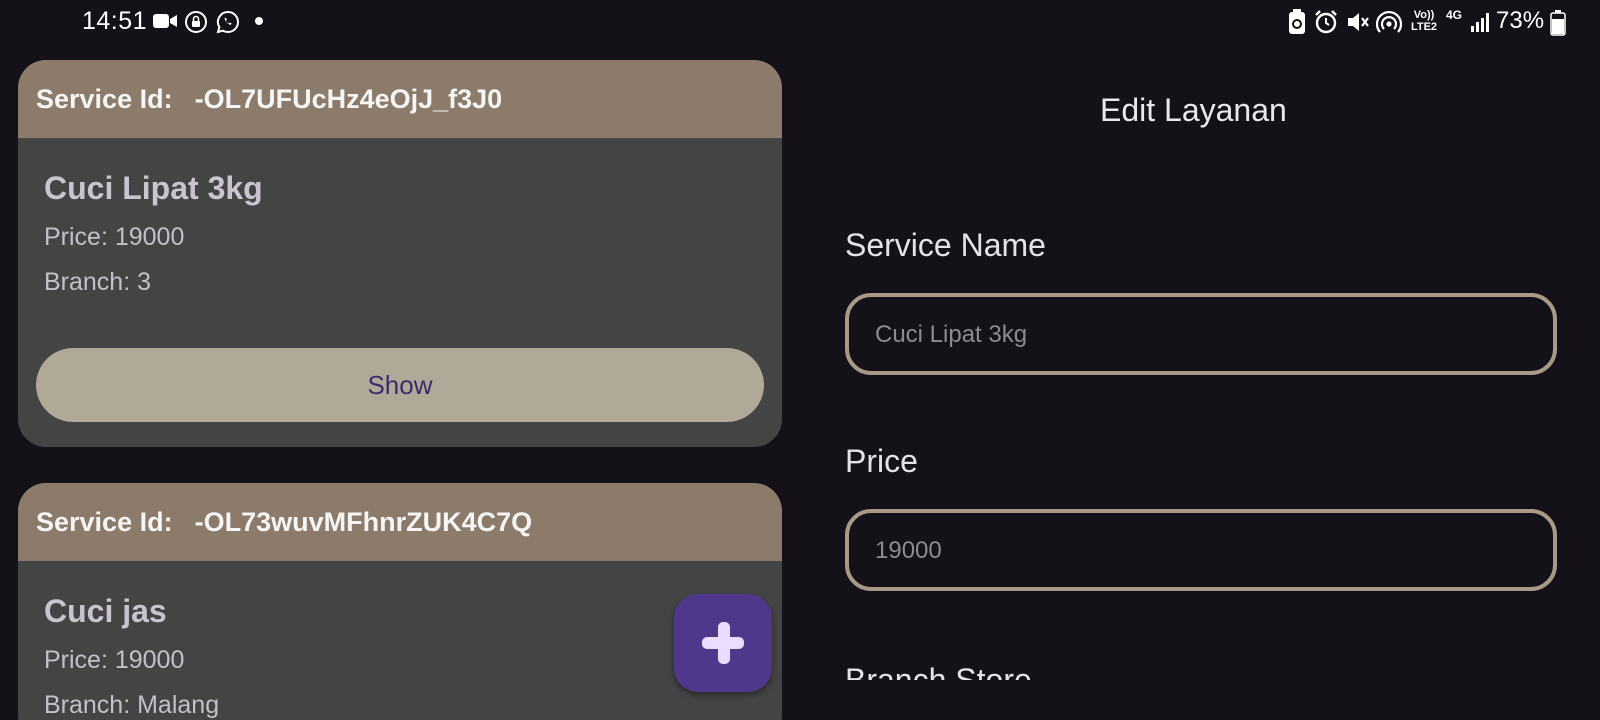 The image size is (1600, 720). I want to click on service-id-value: -OL73wuvMFhnrZUK4C7Q, so click(363, 521).